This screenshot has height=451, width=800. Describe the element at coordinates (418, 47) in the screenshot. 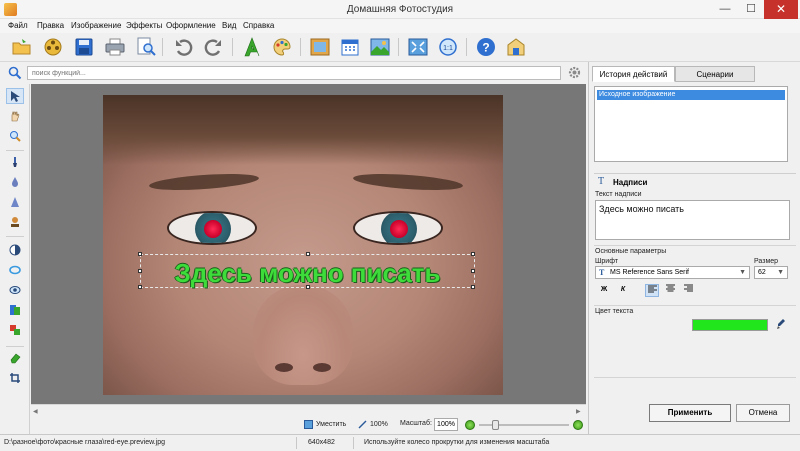

I see `fit-screen-icon` at that location.